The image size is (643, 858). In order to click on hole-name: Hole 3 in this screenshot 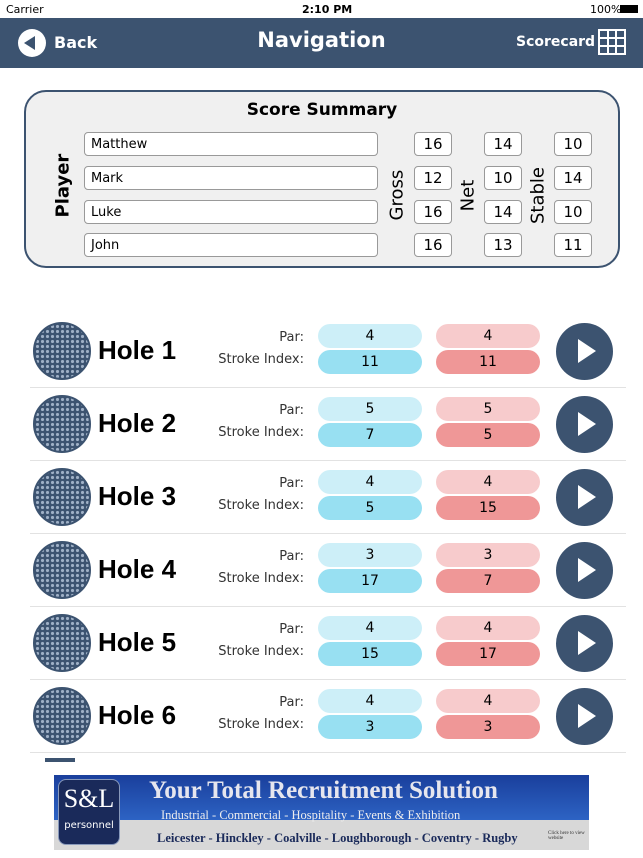, I will do `click(137, 496)`.